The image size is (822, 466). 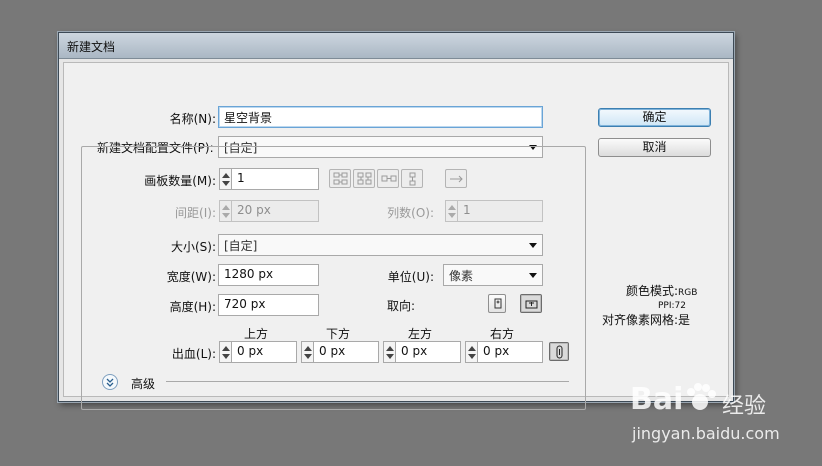 I want to click on bleed-top-input: 0 px, so click(x=264, y=352).